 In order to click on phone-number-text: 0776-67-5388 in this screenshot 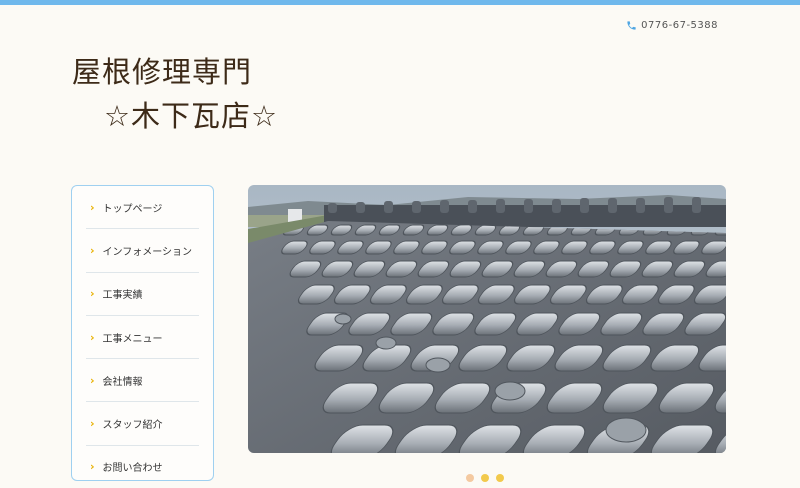, I will do `click(679, 25)`.